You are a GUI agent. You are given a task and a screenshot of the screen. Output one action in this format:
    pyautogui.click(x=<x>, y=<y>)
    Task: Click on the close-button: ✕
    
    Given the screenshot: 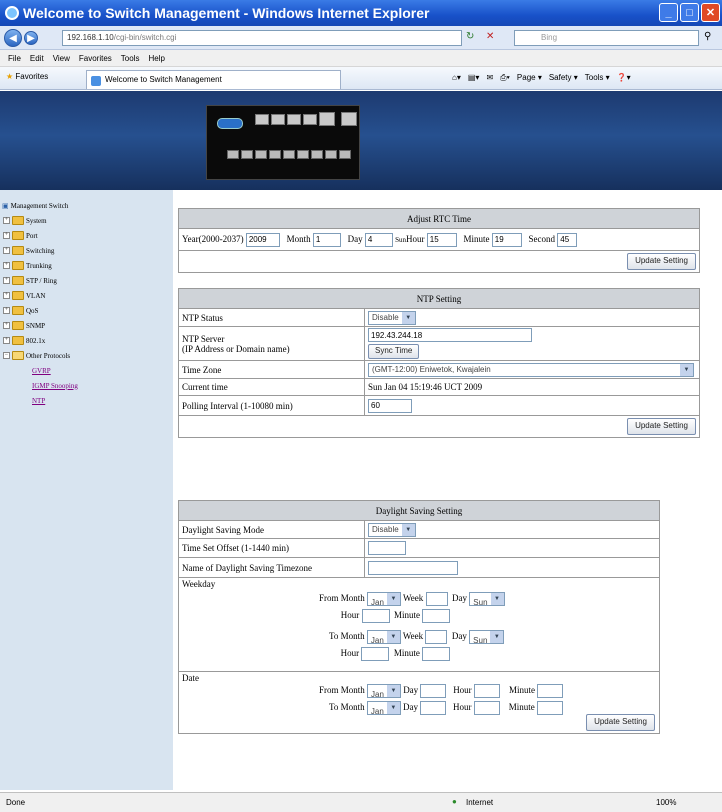 What is the action you would take?
    pyautogui.click(x=710, y=12)
    